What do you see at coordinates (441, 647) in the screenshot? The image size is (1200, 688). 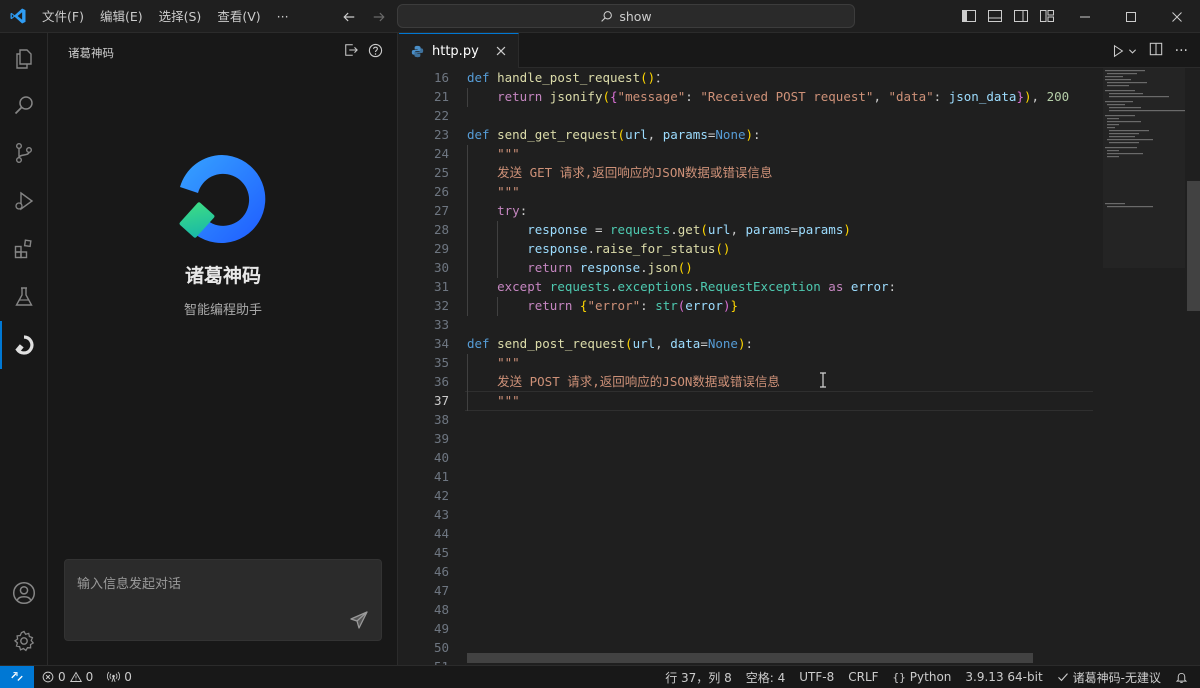 I see `line-number: 50` at bounding box center [441, 647].